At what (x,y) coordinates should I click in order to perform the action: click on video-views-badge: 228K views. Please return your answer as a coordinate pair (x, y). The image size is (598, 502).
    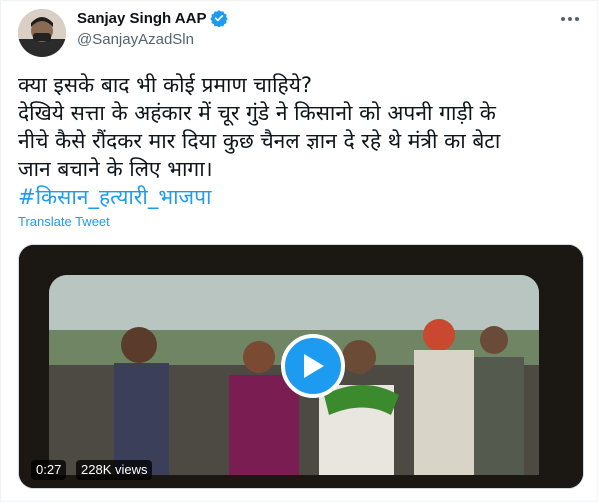
    Looking at the image, I should click on (114, 470).